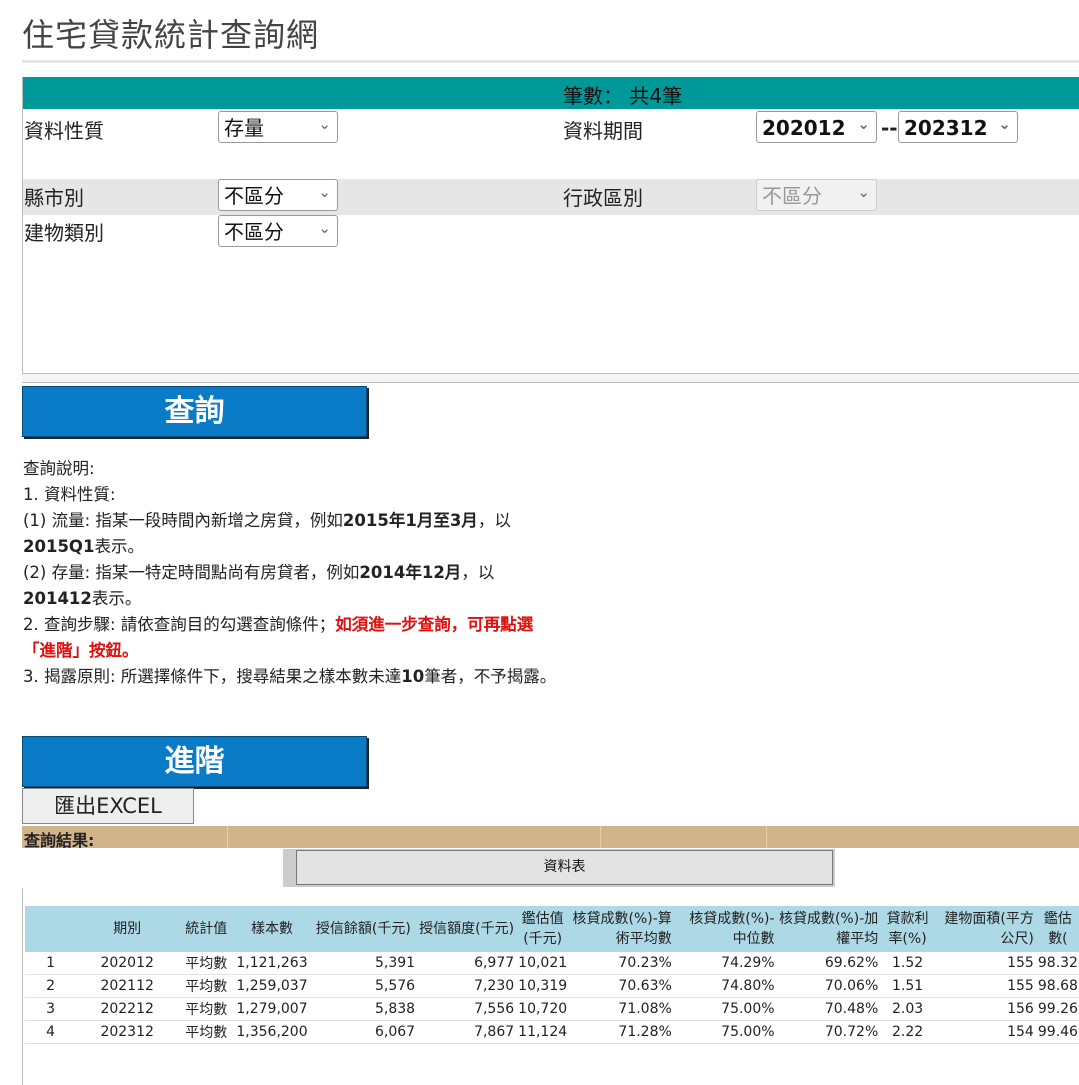 Image resolution: width=1079 pixels, height=1085 pixels. What do you see at coordinates (59, 468) in the screenshot?
I see `help-heading: 查詢說明:` at bounding box center [59, 468].